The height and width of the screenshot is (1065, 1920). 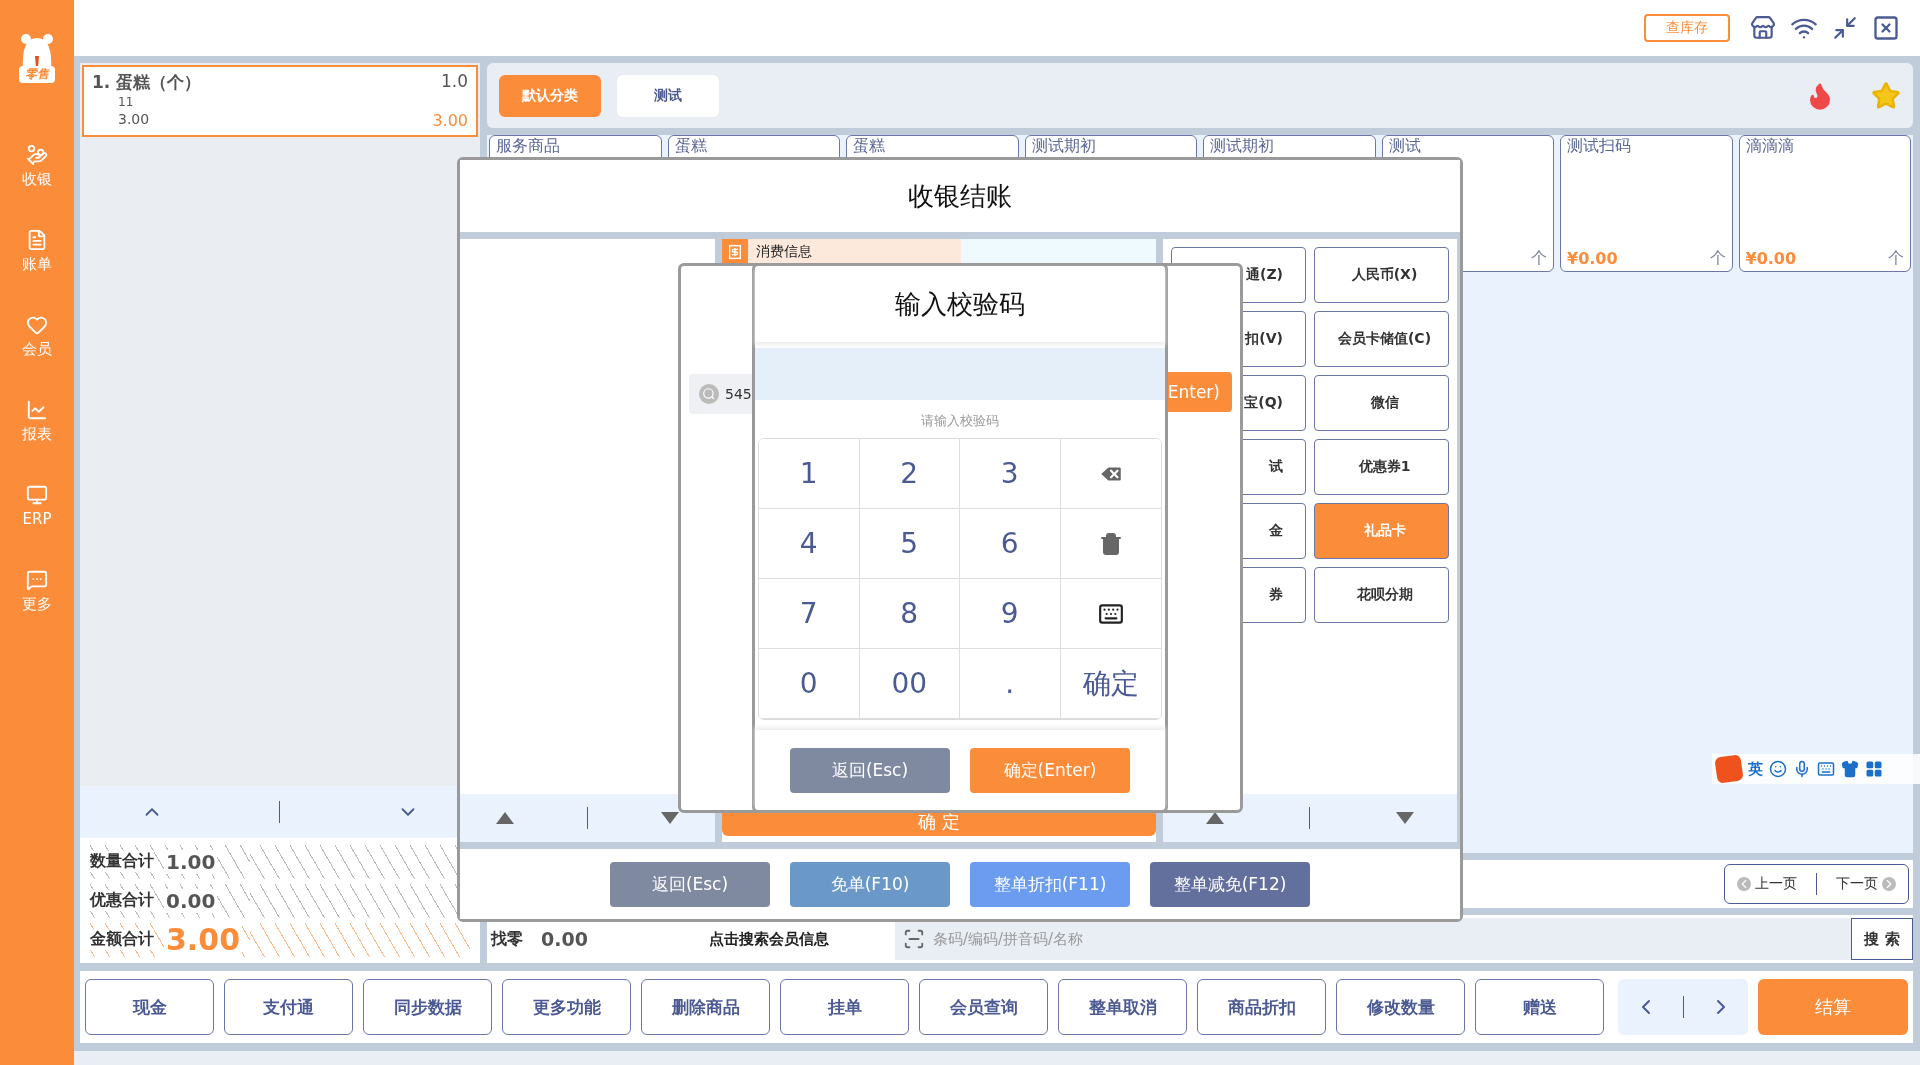 What do you see at coordinates (1404, 145) in the screenshot?
I see `product-name: 测试` at bounding box center [1404, 145].